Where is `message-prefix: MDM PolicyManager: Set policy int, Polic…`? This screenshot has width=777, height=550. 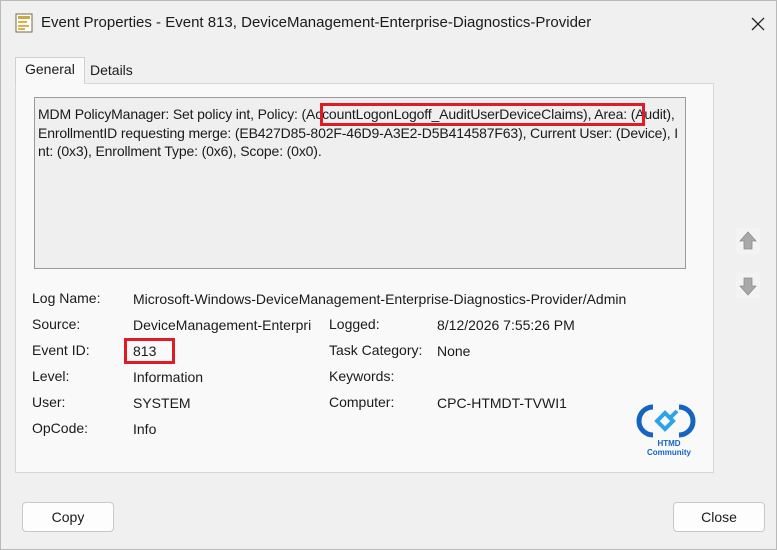 message-prefix: MDM PolicyManager: Set policy int, Polic… is located at coordinates (170, 114).